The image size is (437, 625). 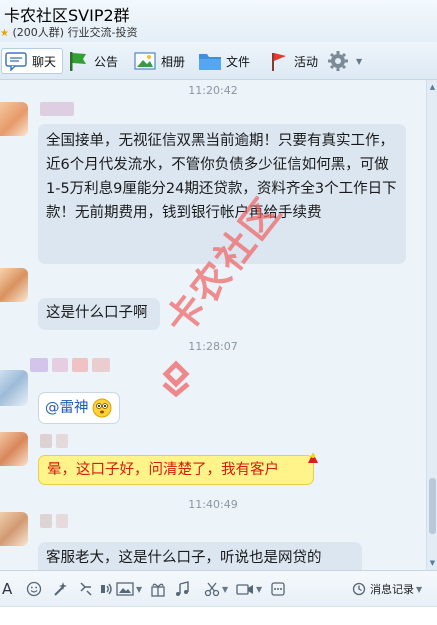 What do you see at coordinates (38, 32) in the screenshot?
I see `member-count: (200人群)` at bounding box center [38, 32].